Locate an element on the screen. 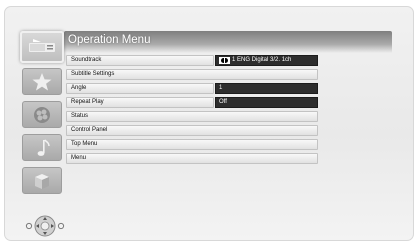 The width and height of the screenshot is (419, 245). sidebar-item-video is located at coordinates (42, 47).